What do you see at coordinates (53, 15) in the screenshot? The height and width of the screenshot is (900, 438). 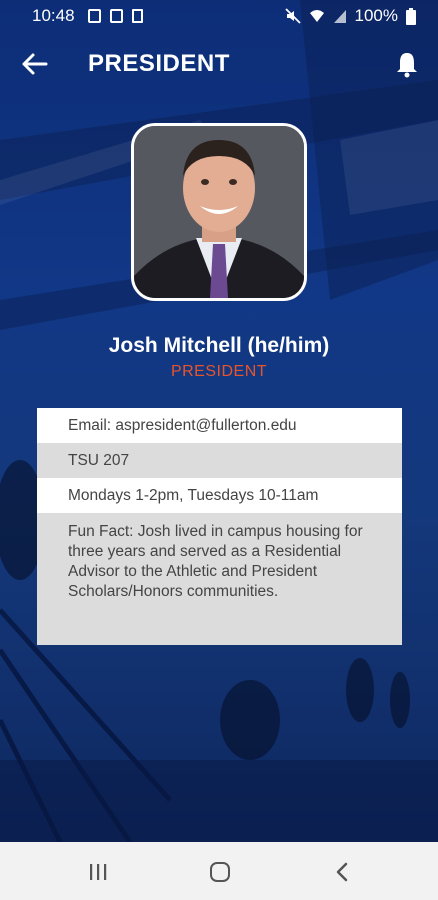 I see `status-time: 10:48` at bounding box center [53, 15].